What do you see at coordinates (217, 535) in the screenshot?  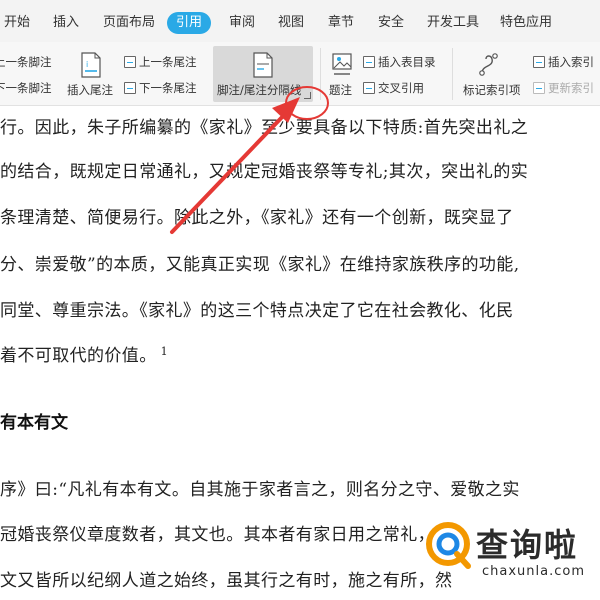 I see `document-line: 冠婚丧祭仪章度数者，其文也。其本者有家日用之常礼，` at bounding box center [217, 535].